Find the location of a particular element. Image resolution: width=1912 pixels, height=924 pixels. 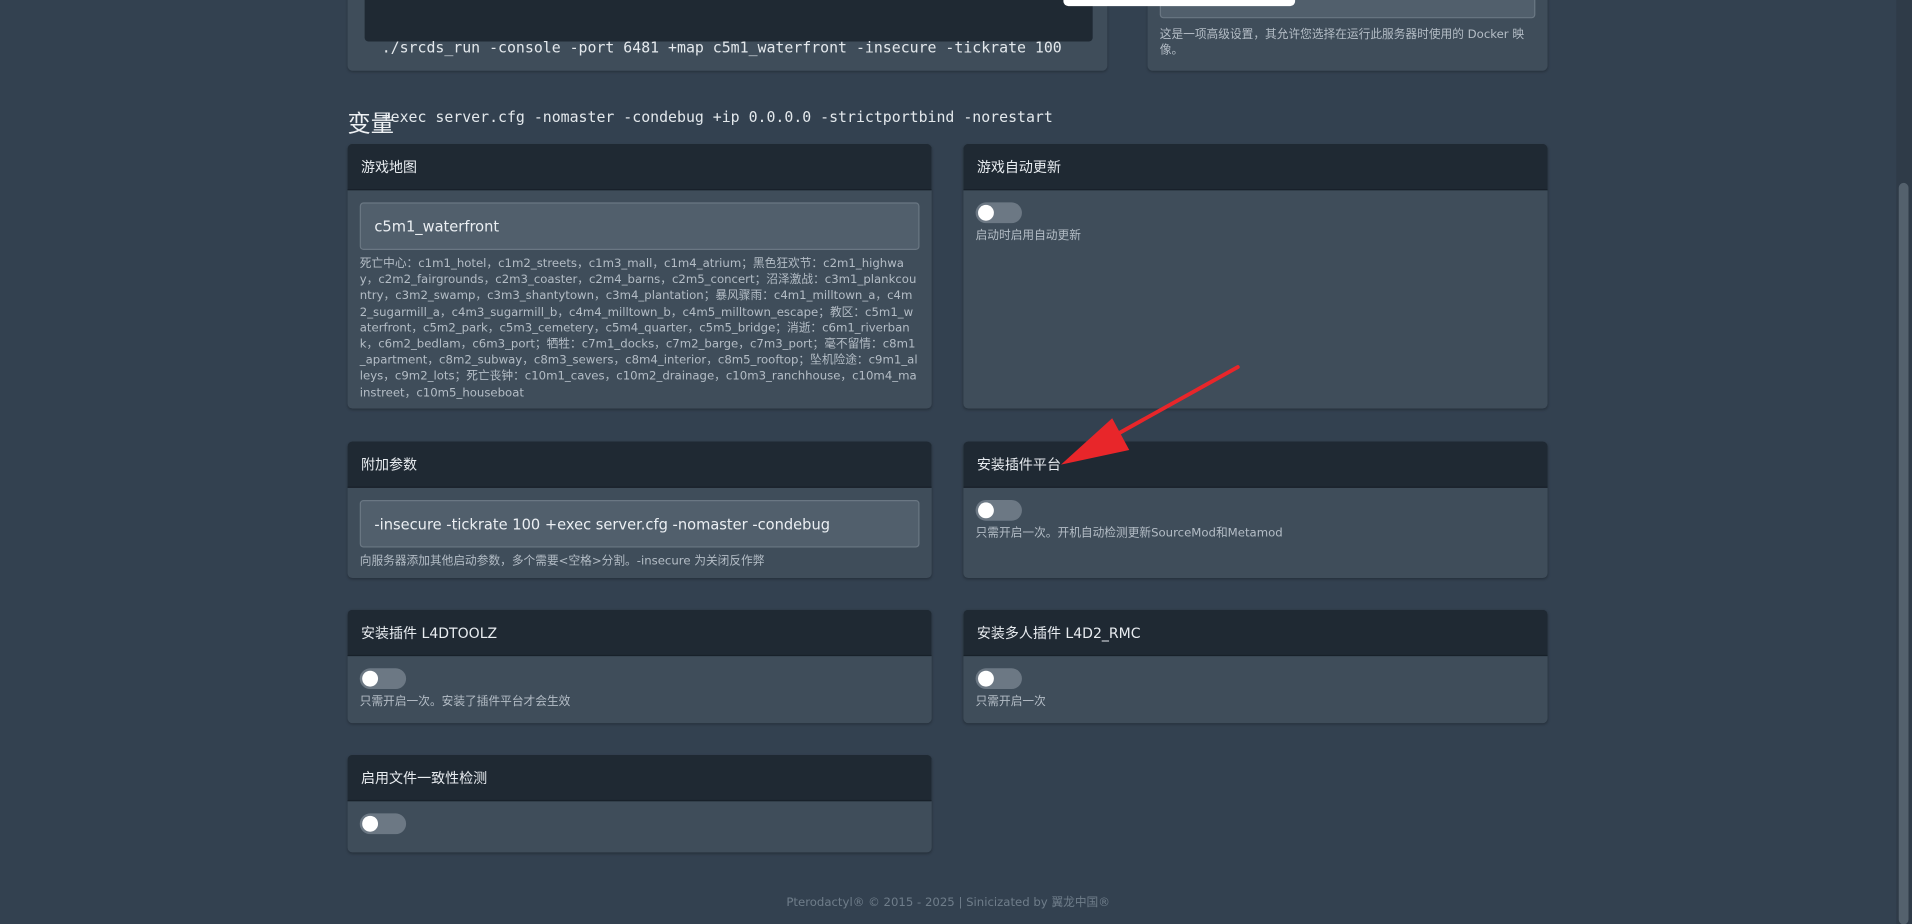

extra-args-input is located at coordinates (639, 523).